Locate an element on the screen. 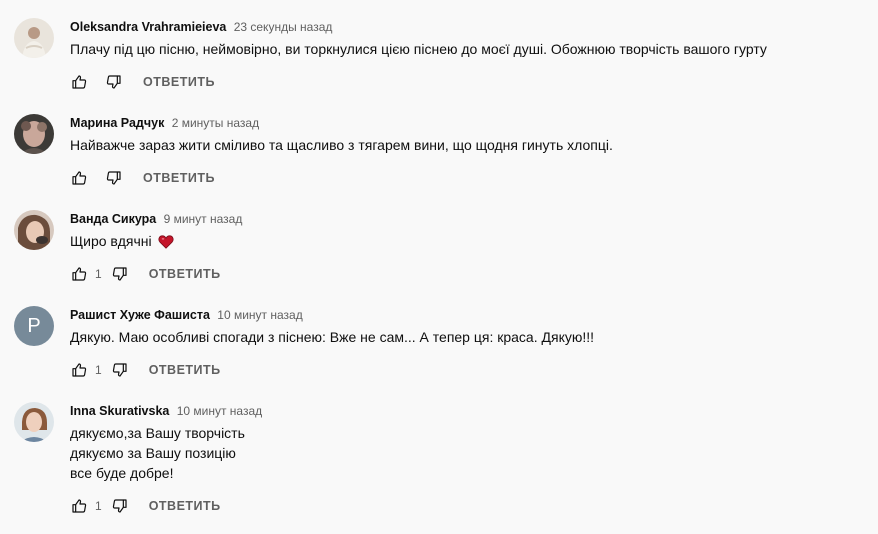 This screenshot has height=534, width=878. author-name: Inna Skurativska is located at coordinates (119, 411).